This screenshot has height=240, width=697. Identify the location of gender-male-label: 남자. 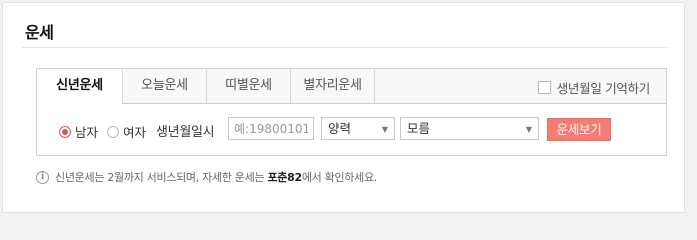
(87, 132).